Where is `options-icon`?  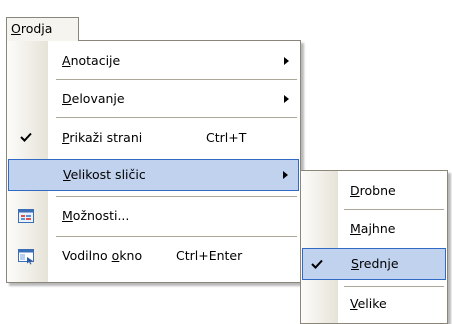
options-icon is located at coordinates (26, 216).